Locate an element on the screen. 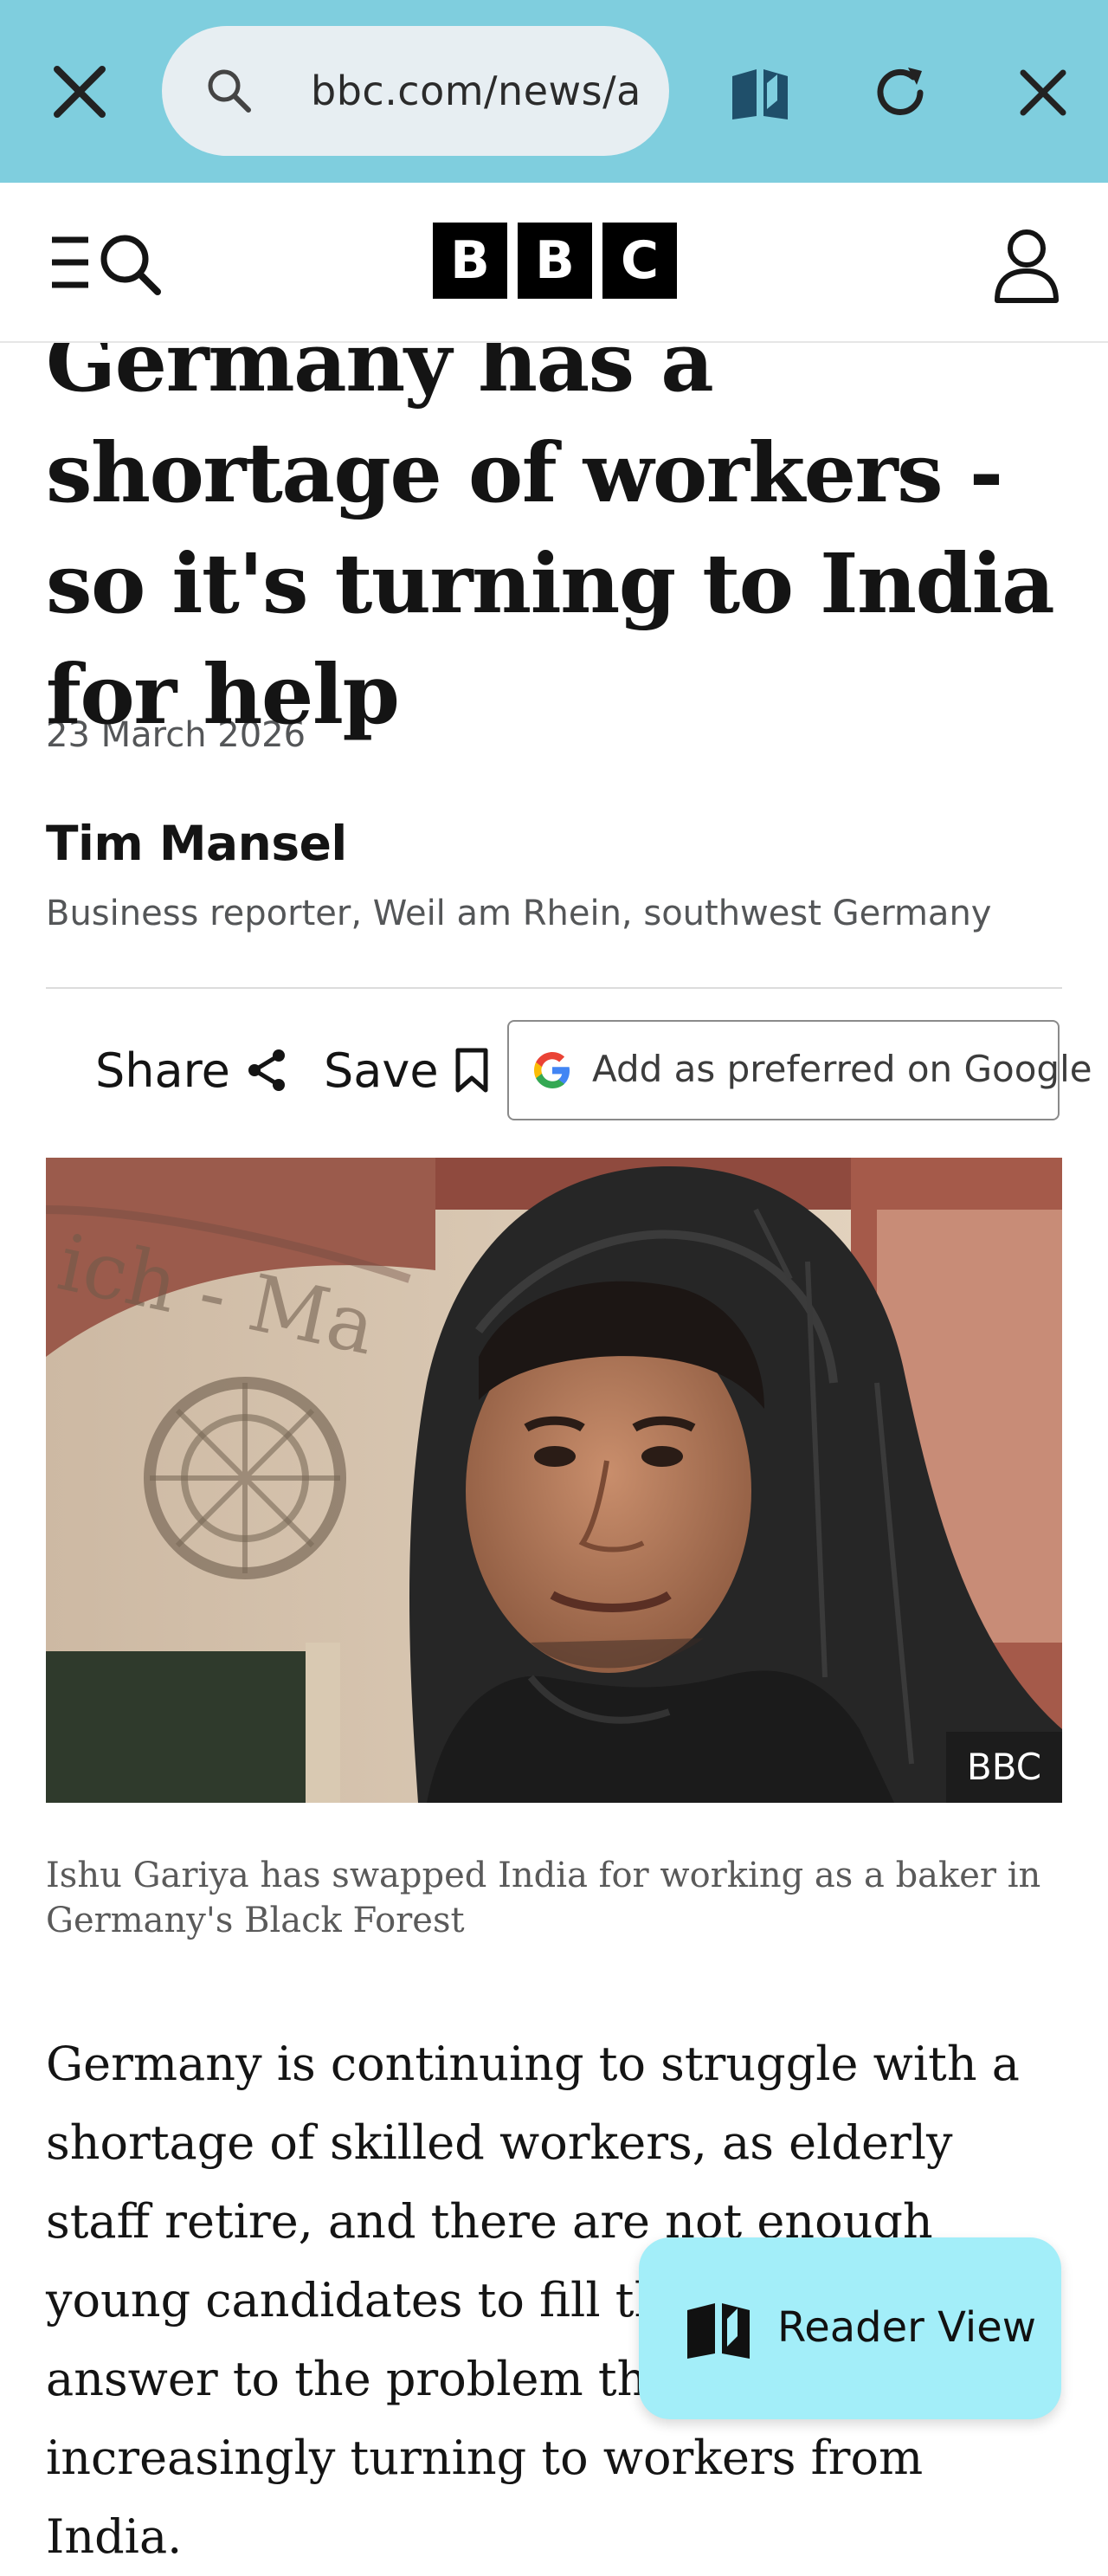  google-preferred-button: Add as preferred on Google is located at coordinates (799, 1070).